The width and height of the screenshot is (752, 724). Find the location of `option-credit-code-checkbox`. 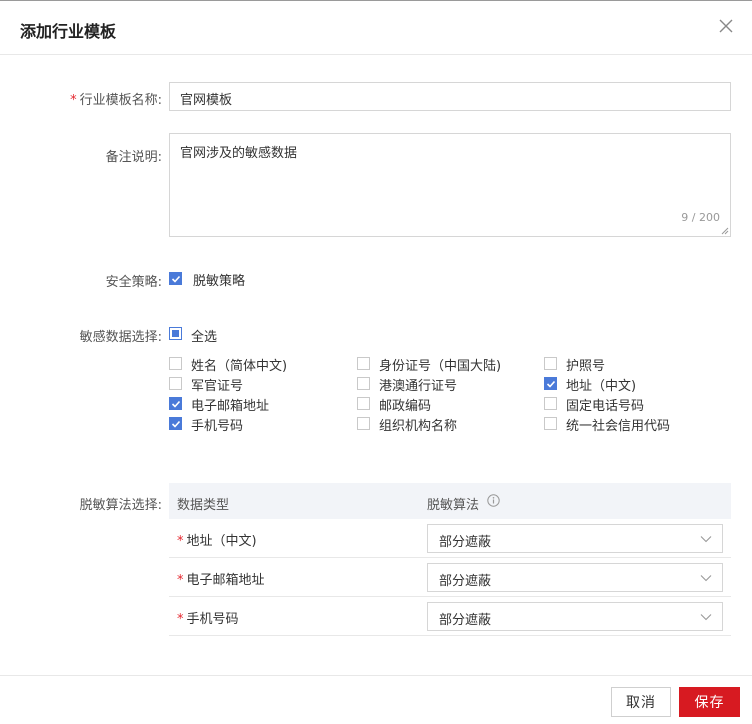

option-credit-code-checkbox is located at coordinates (550, 423).